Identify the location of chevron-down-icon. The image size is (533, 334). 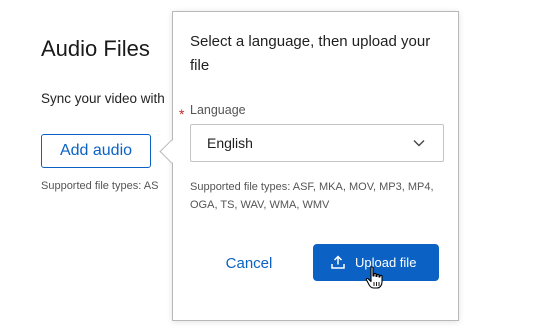
(419, 143).